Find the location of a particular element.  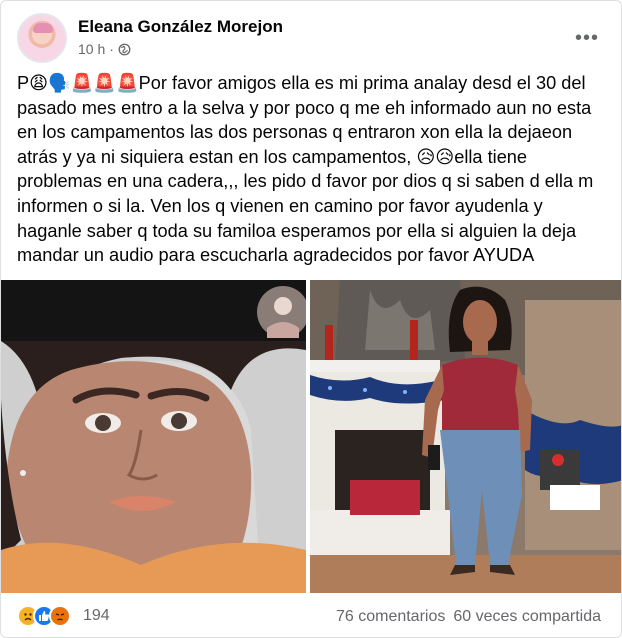

globe-icon is located at coordinates (124, 49).